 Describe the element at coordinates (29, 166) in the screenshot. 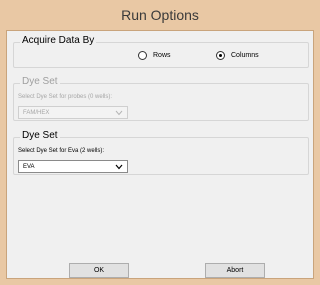

I see `dye-set-eva-value: EVA` at that location.